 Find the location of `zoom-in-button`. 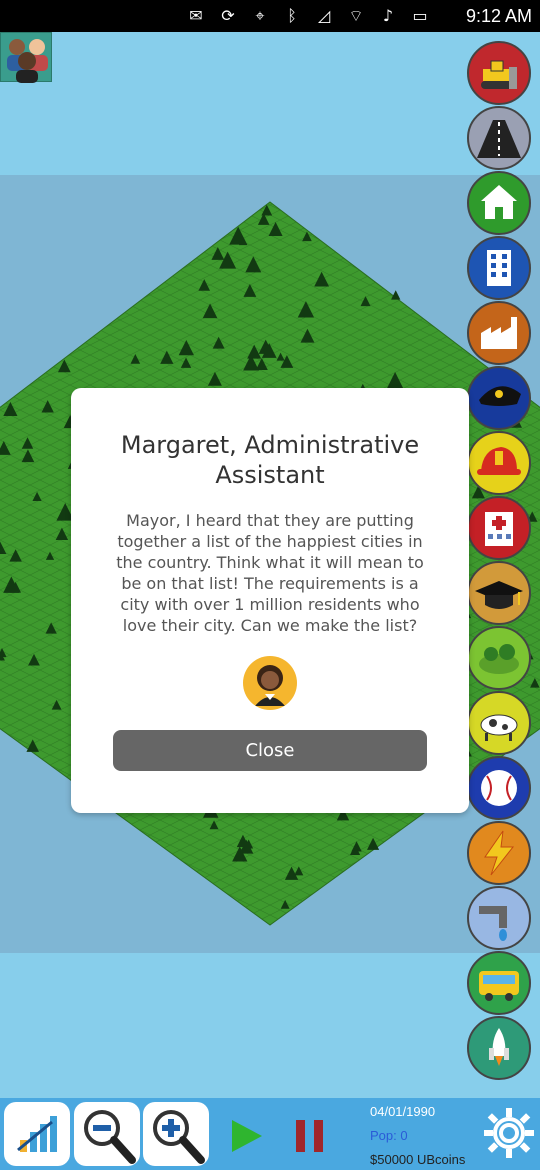

zoom-in-button is located at coordinates (176, 1134).